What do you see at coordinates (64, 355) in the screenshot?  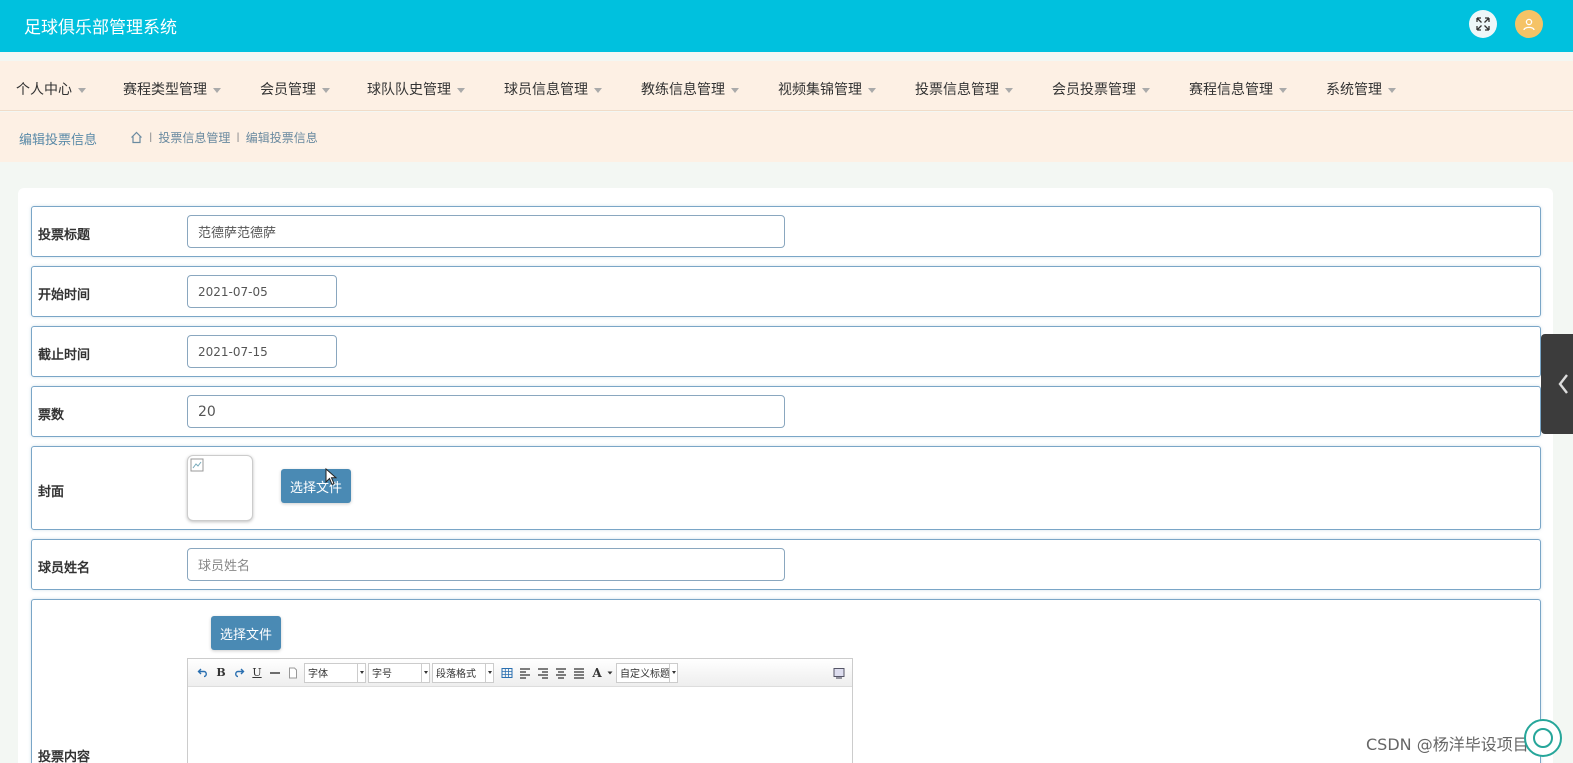 I see `field-label: 截止时间` at bounding box center [64, 355].